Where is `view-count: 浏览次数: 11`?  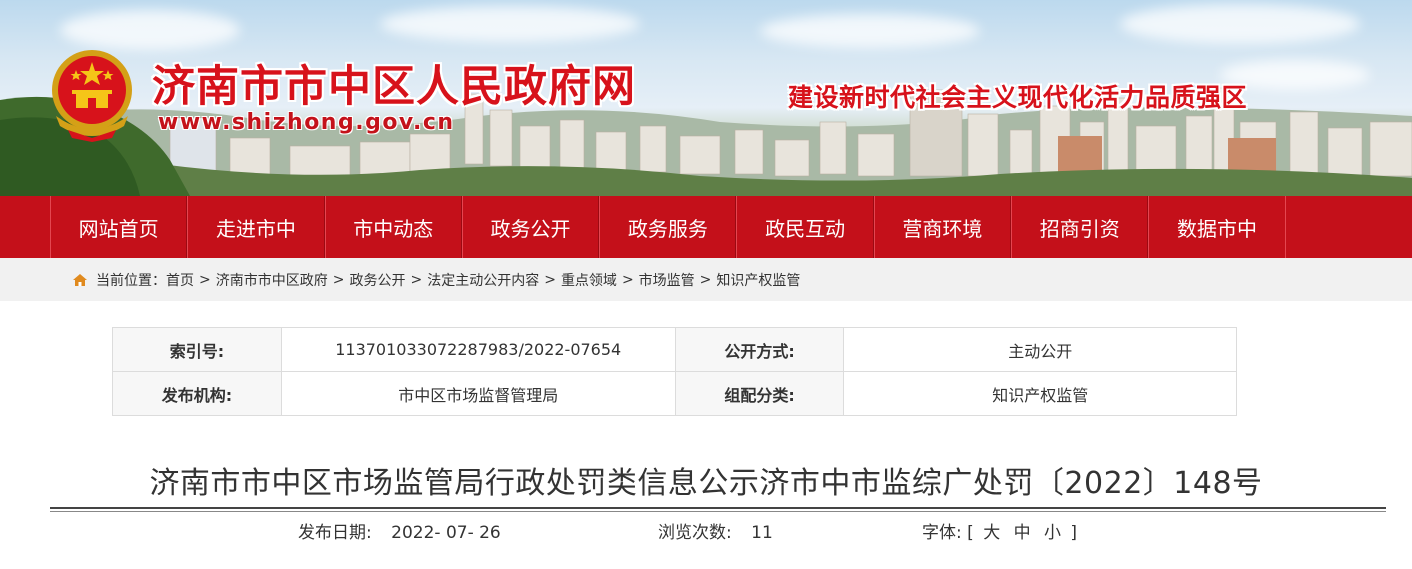
view-count: 浏览次数: 11 is located at coordinates (715, 530).